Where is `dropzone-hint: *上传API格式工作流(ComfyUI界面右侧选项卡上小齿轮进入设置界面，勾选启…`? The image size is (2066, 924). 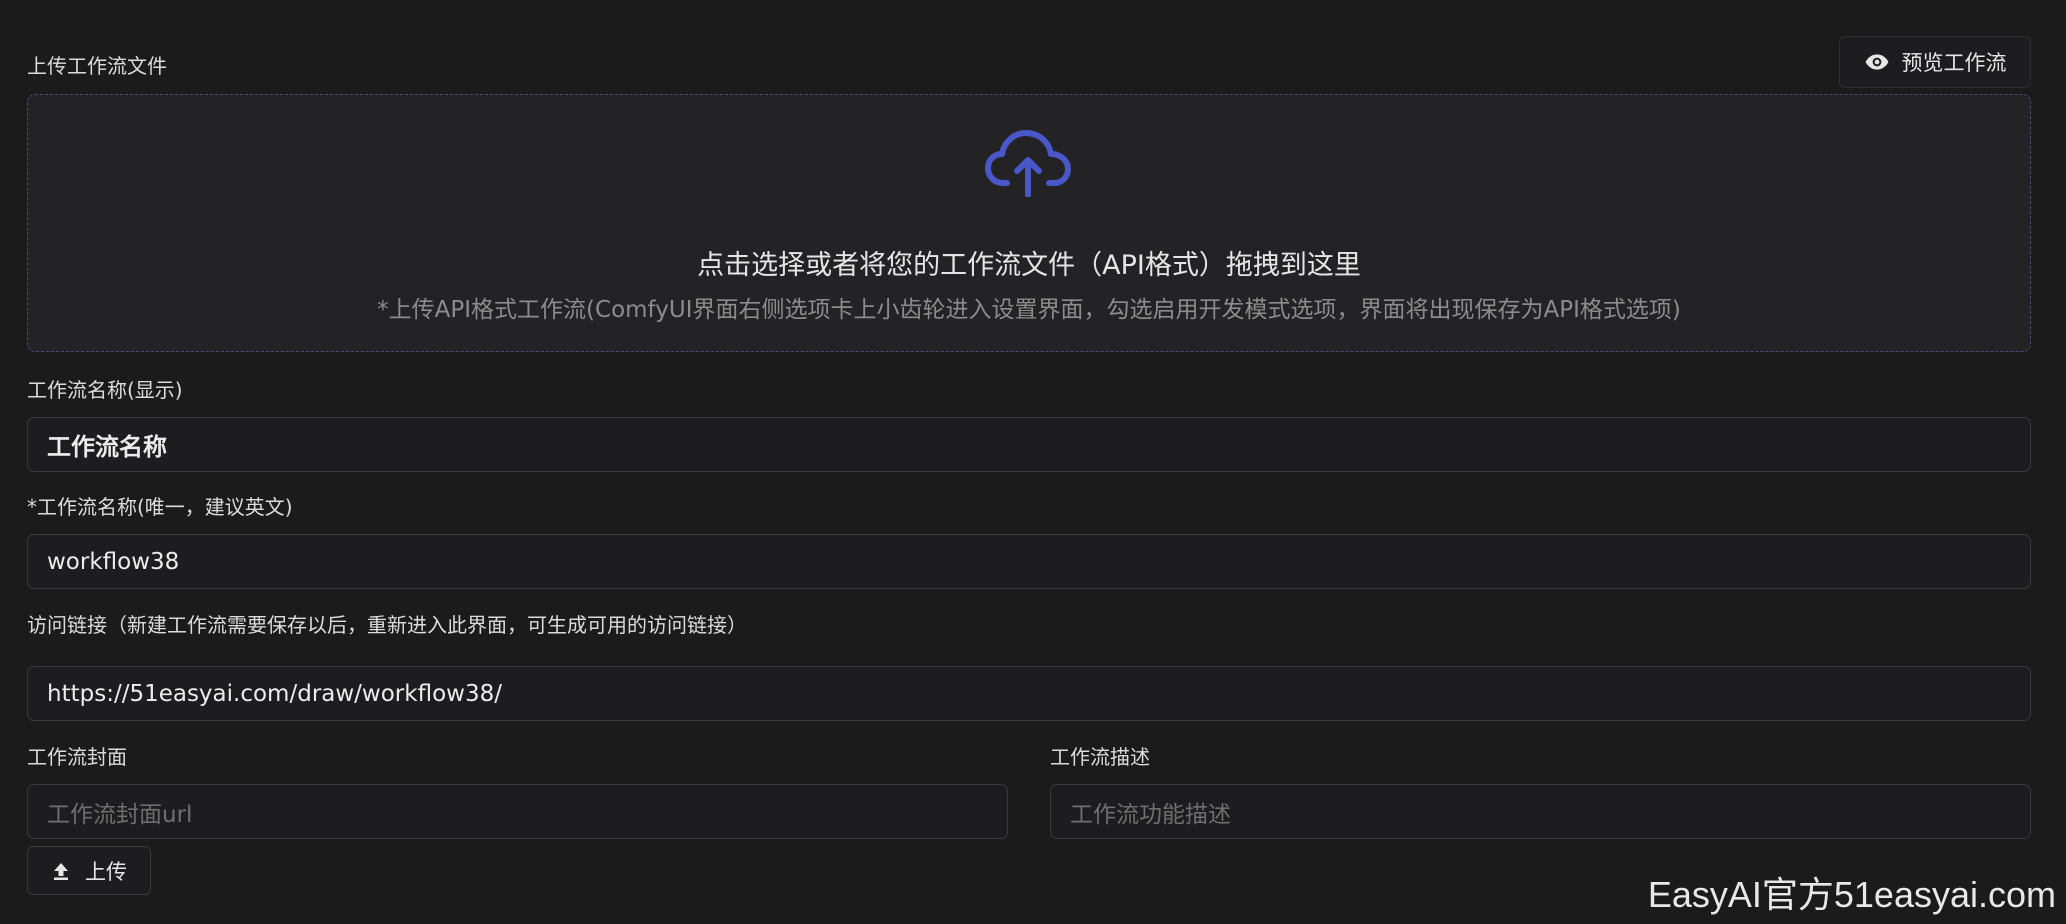
dropzone-hint: *上传API格式工作流(ComfyUI界面右侧选项卡上小齿轮进入设置界面，勾选启… is located at coordinates (1029, 310).